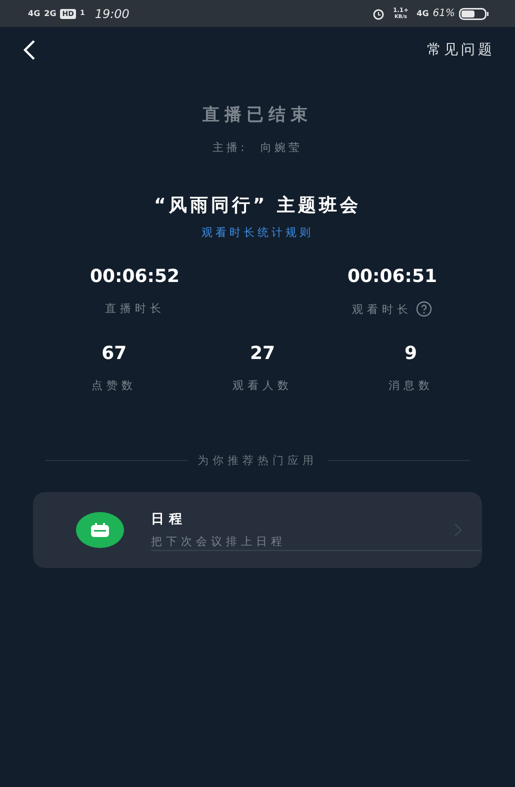 The width and height of the screenshot is (515, 787). Describe the element at coordinates (258, 232) in the screenshot. I see `rule-link: 观看时长统计规则` at that location.